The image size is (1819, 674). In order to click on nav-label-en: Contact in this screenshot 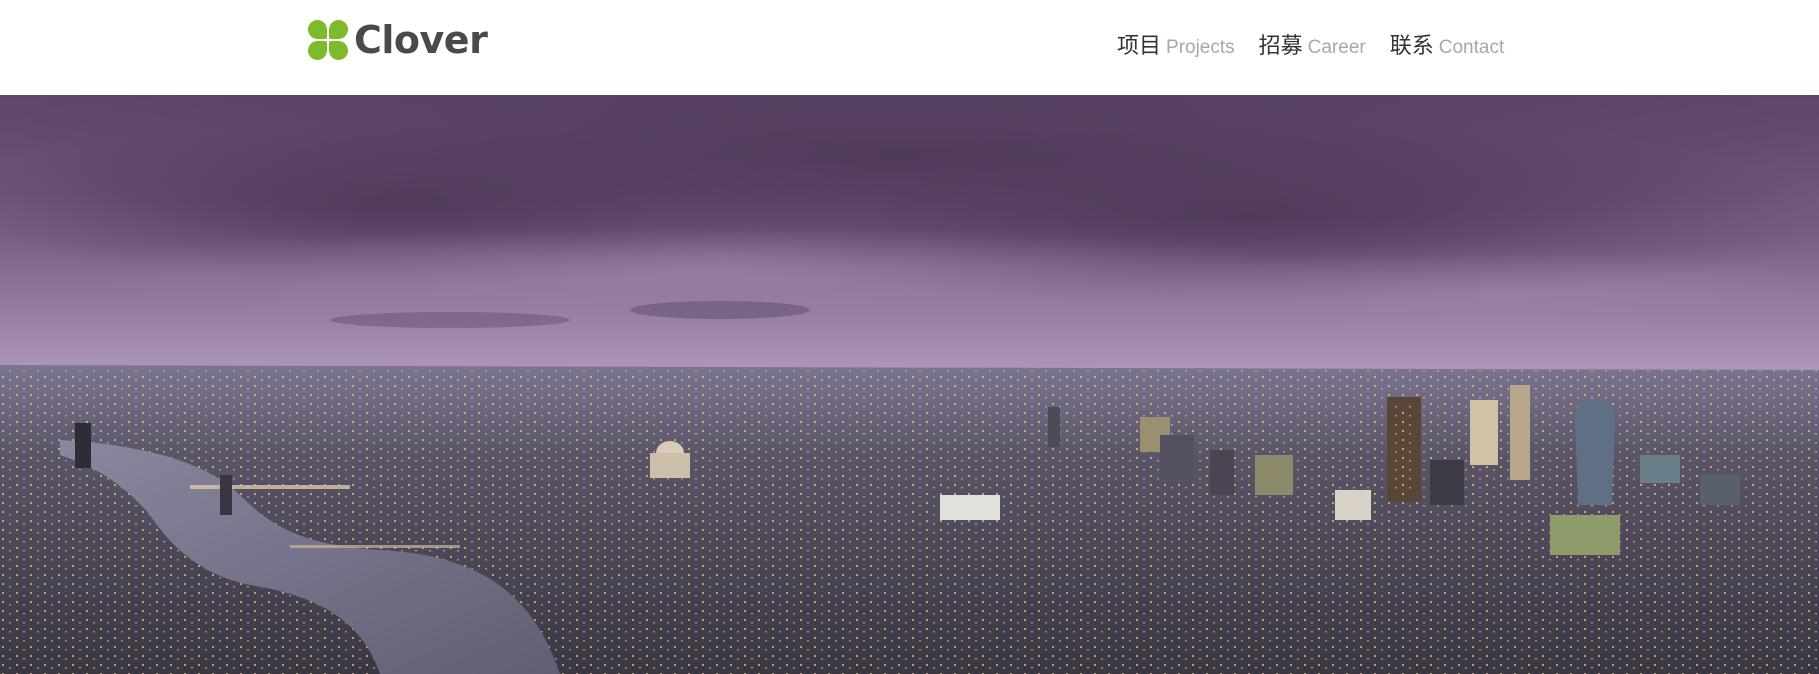, I will do `click(1471, 47)`.